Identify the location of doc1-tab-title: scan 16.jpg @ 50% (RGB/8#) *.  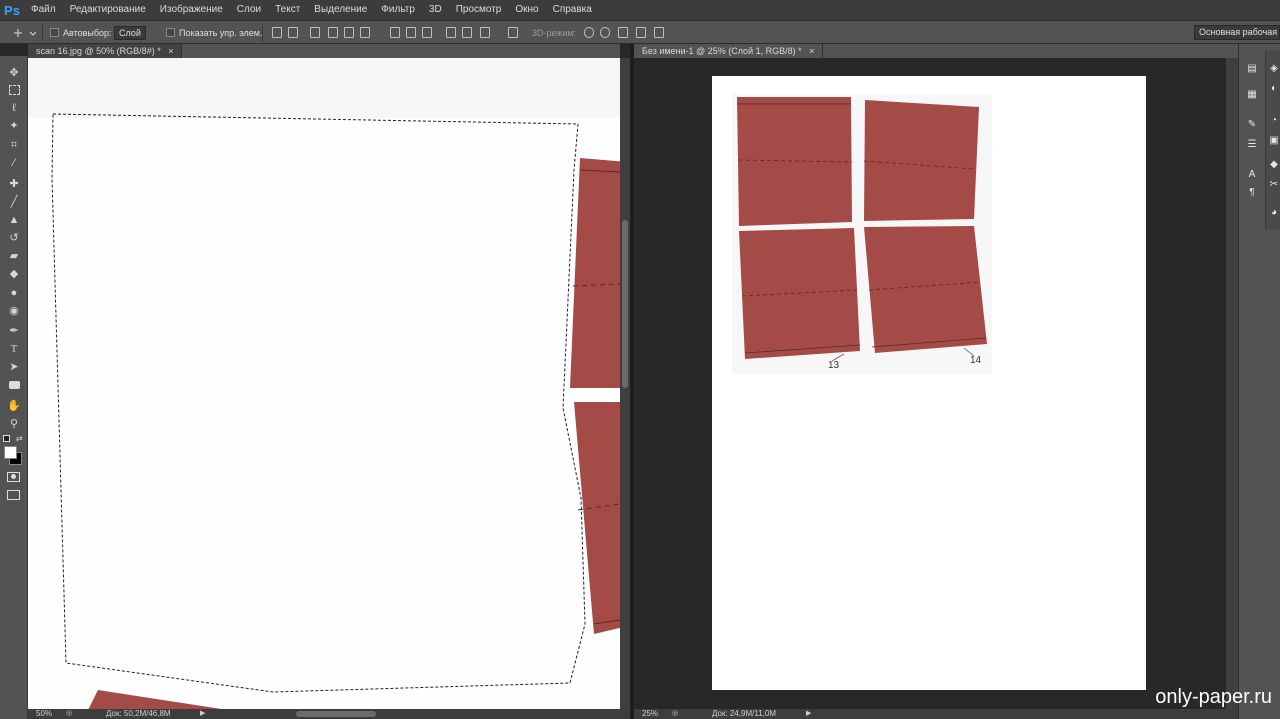
(98, 51).